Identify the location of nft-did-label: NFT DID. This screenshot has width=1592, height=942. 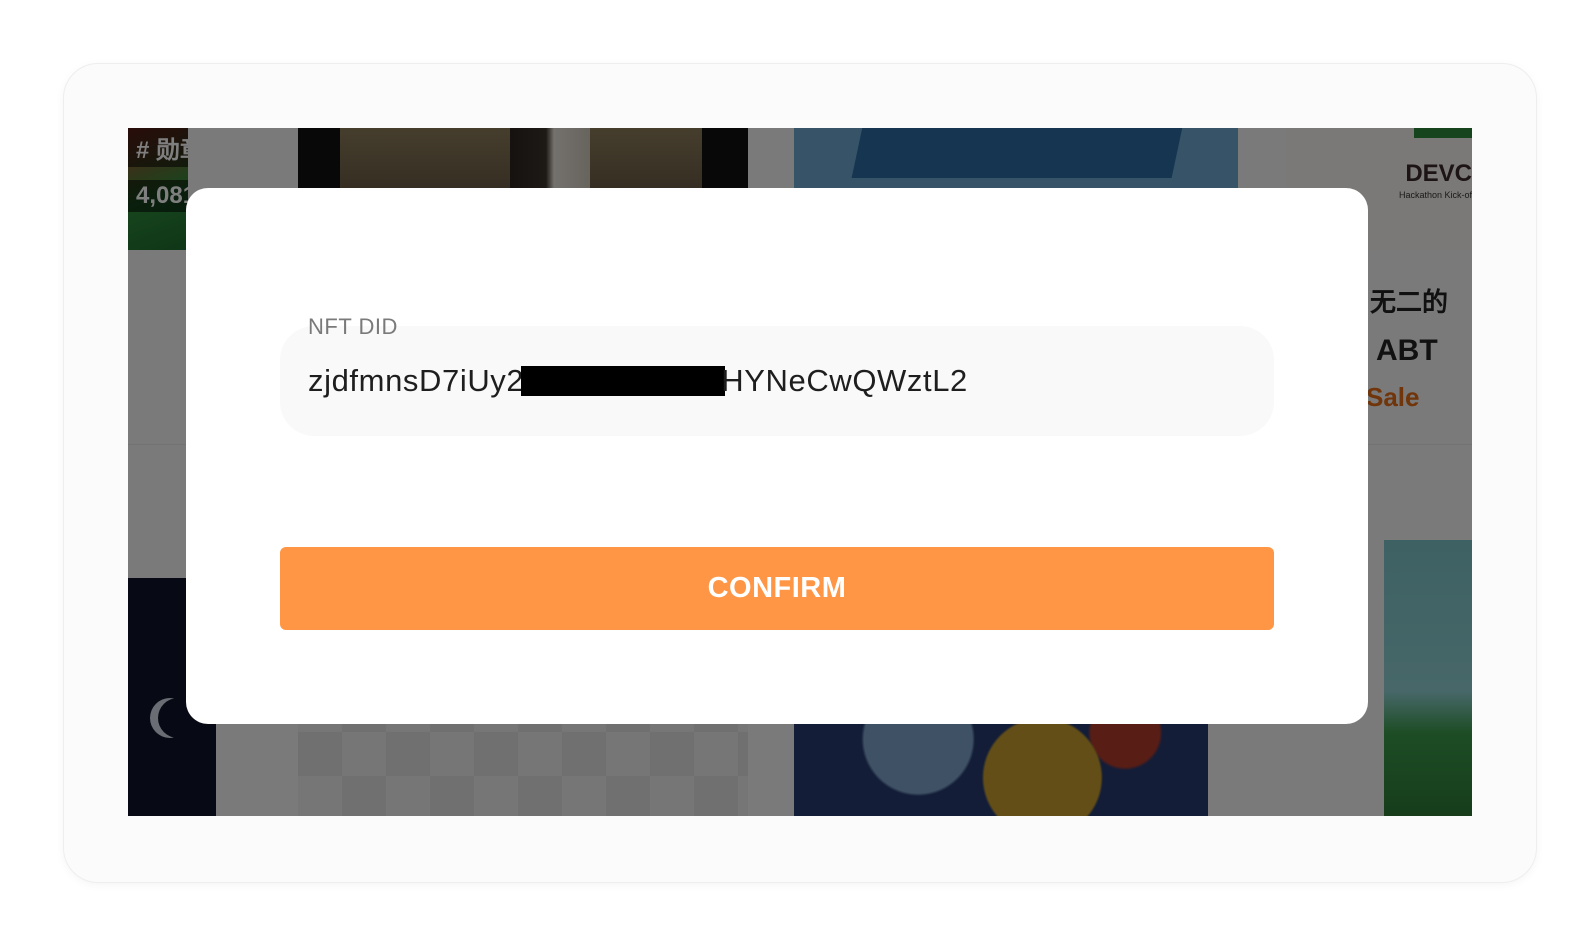
(353, 326).